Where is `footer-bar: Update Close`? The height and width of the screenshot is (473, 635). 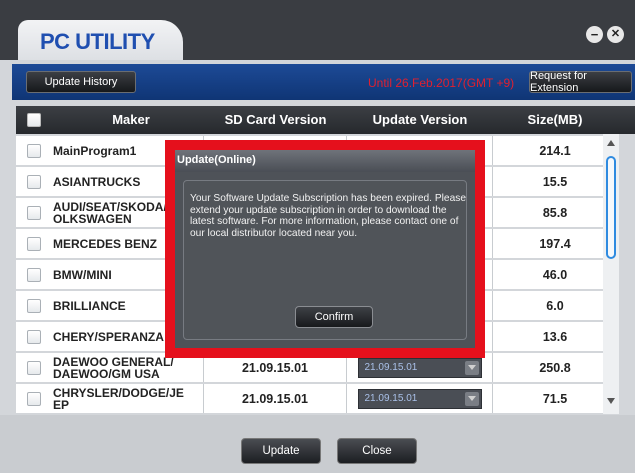
footer-bar: Update Close is located at coordinates (317, 444).